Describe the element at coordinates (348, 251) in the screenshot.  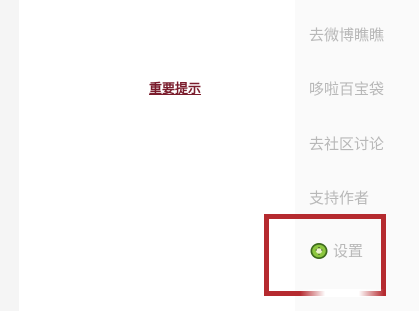
I see `settings-label: 设置` at that location.